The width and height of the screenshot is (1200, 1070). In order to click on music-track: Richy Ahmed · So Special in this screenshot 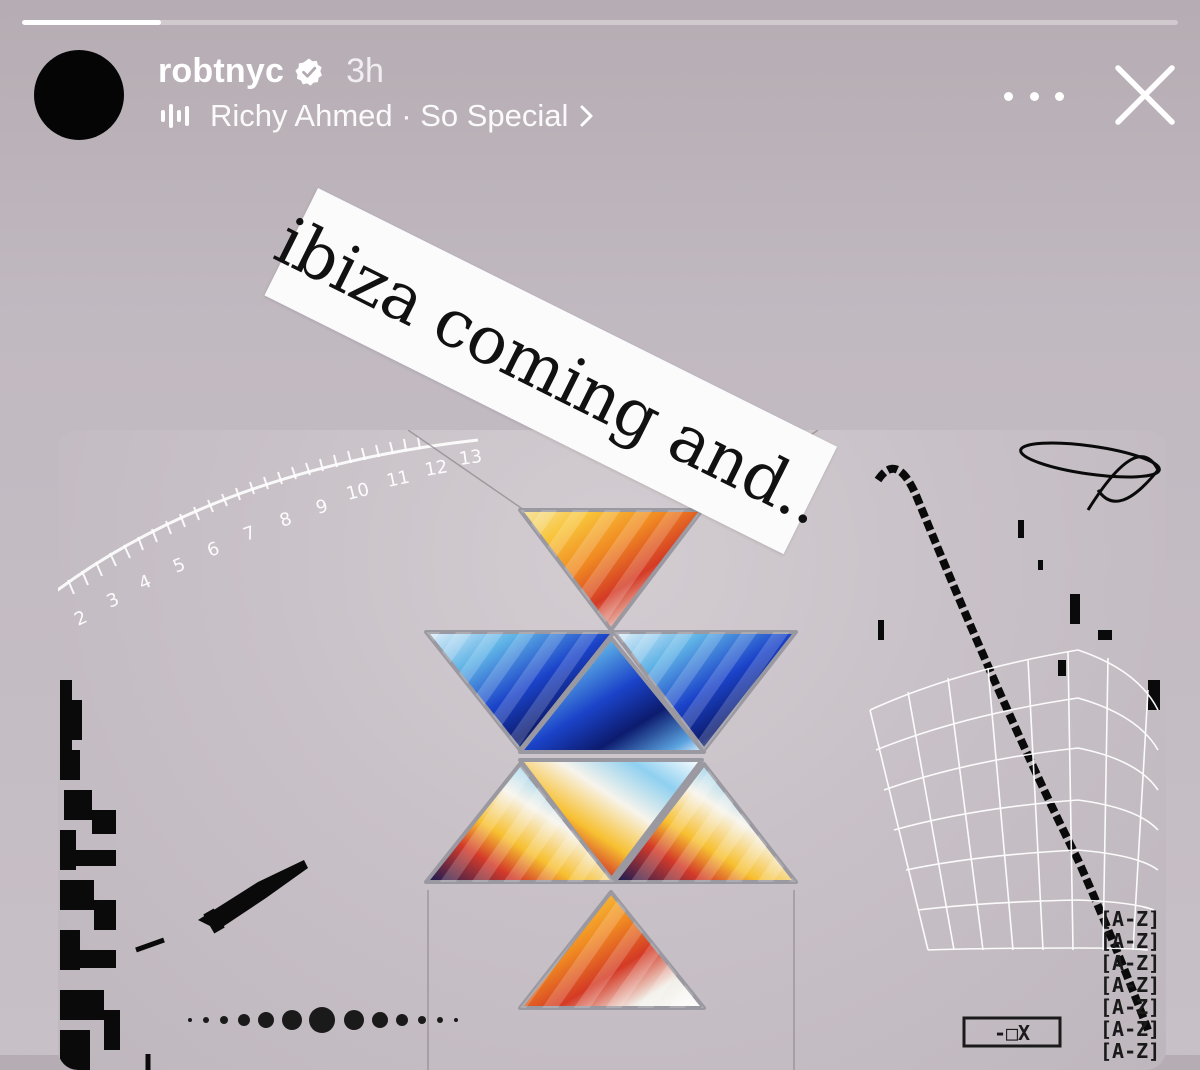, I will do `click(389, 116)`.